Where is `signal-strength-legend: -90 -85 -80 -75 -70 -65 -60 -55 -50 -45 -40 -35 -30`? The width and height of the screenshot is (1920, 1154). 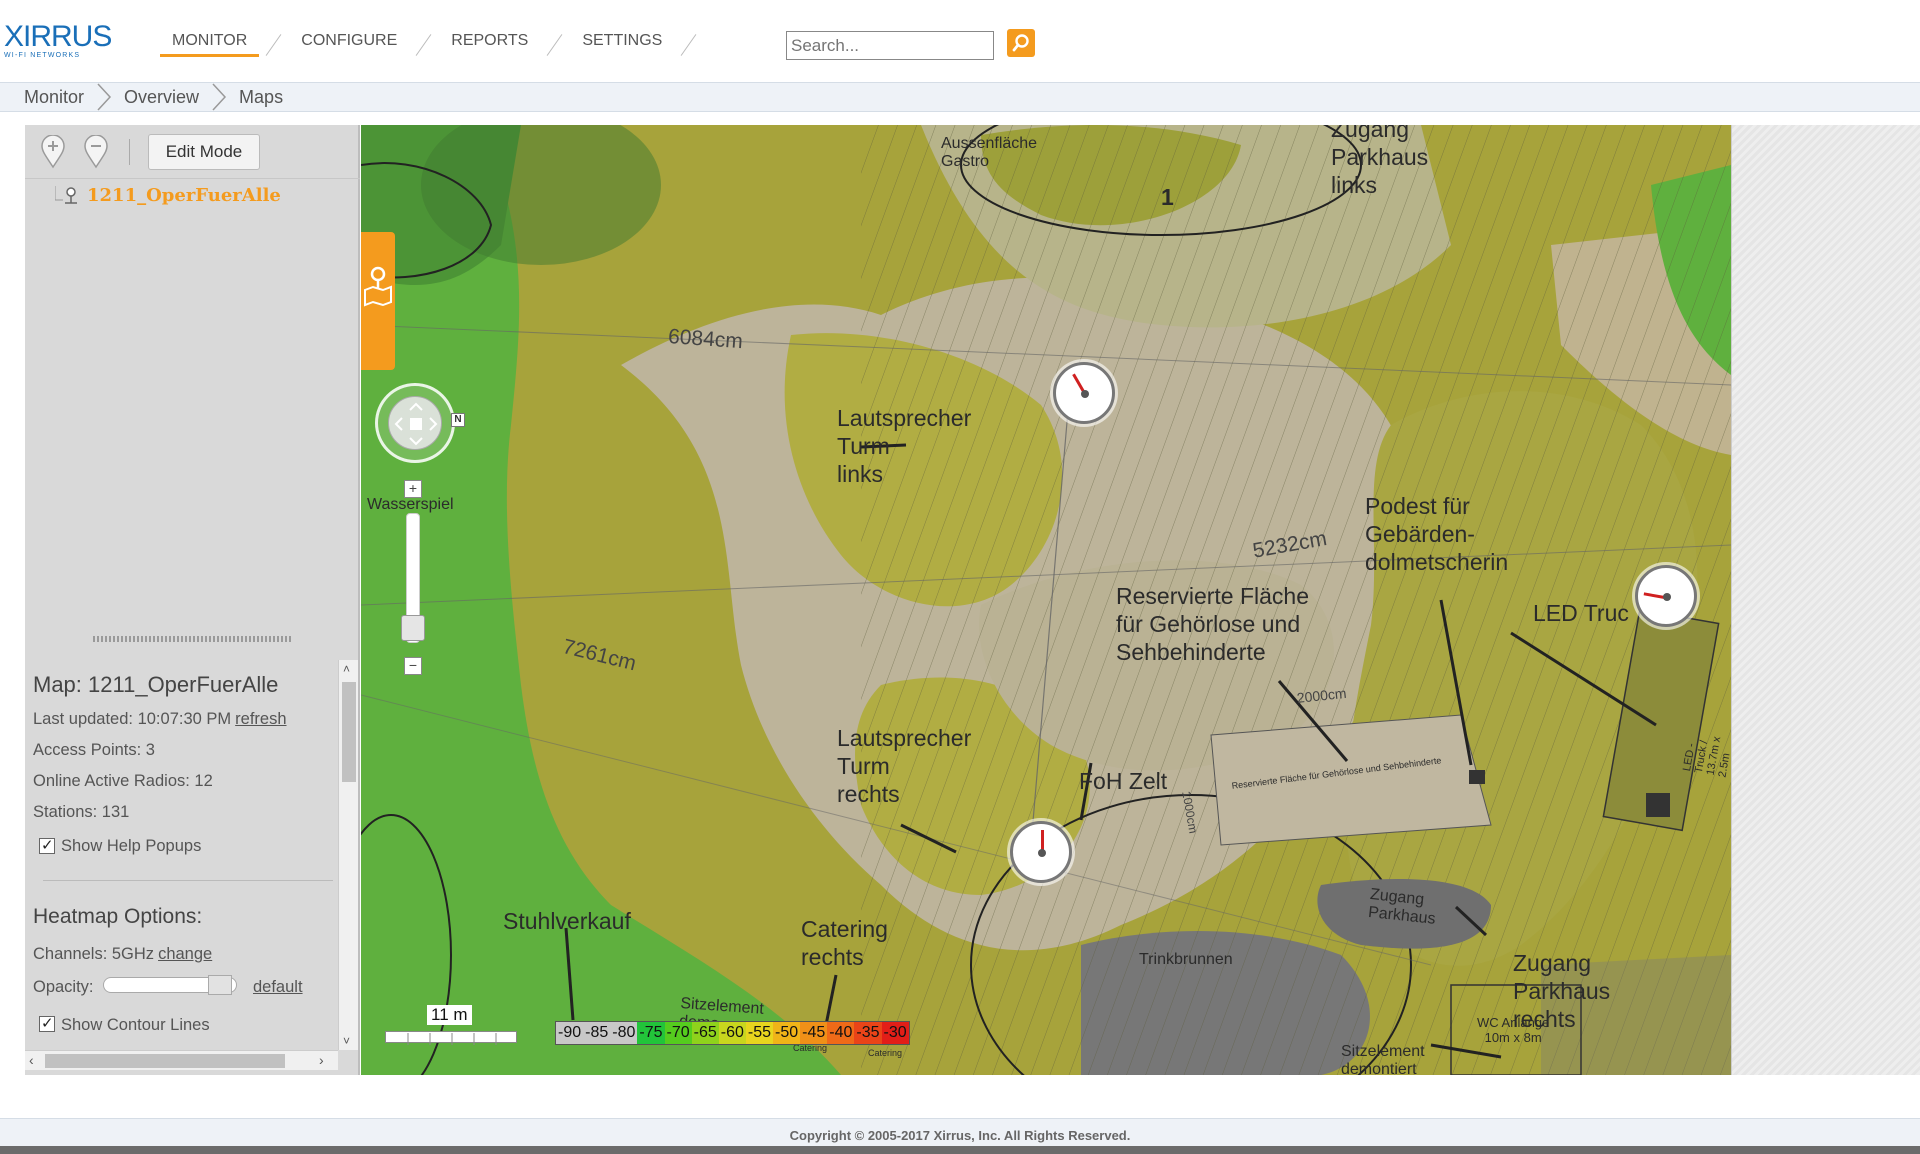 signal-strength-legend: -90 -85 -80 -75 -70 -65 -60 -55 -50 -45 -40 -35 -30 is located at coordinates (732, 1033).